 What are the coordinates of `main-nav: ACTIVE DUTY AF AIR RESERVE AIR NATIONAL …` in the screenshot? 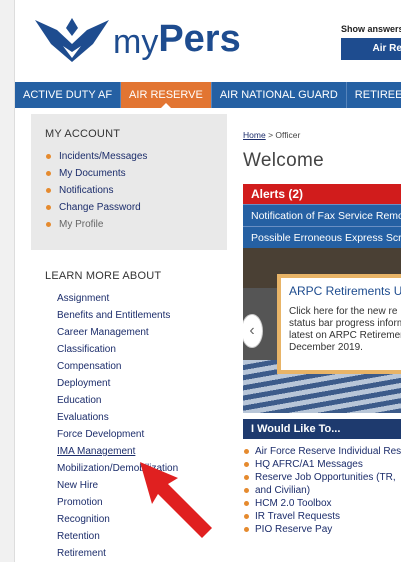 It's located at (208, 95).